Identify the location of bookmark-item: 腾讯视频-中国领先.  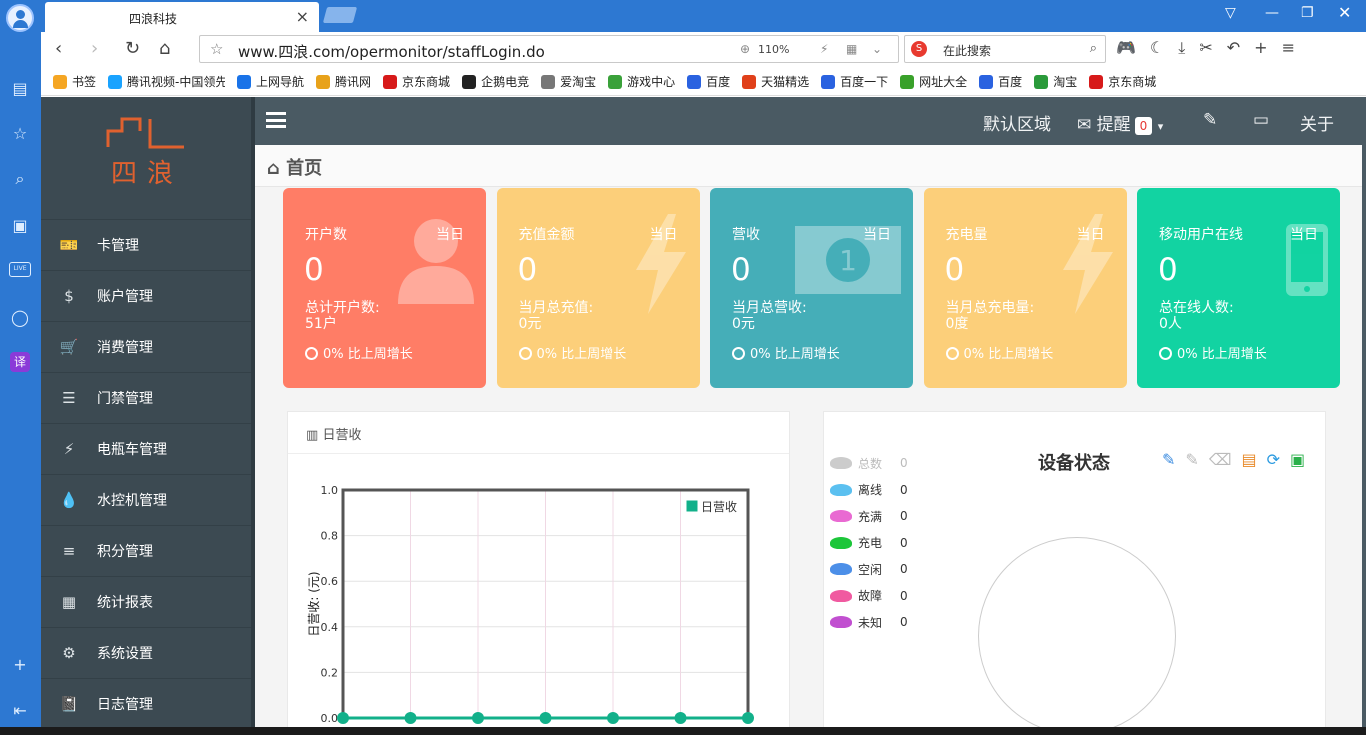
(166, 81).